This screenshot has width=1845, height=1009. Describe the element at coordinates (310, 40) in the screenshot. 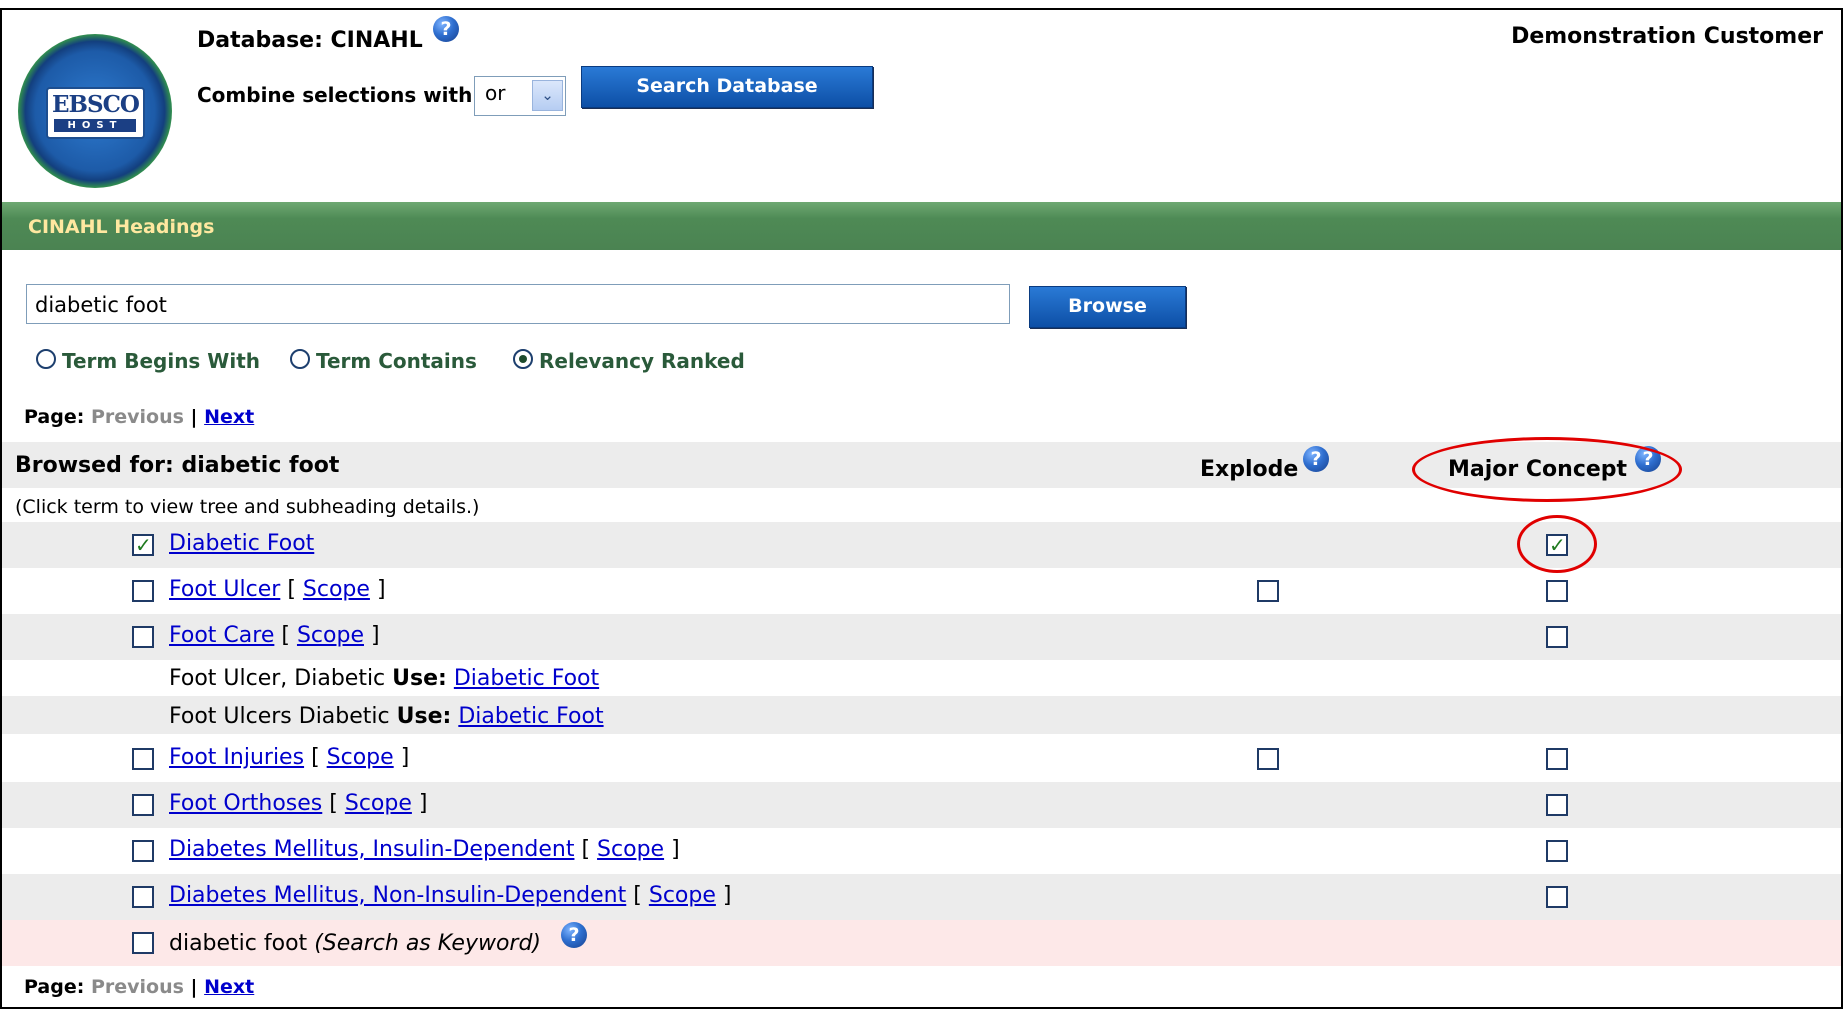

I see `database-label: Database: CINAHL` at that location.